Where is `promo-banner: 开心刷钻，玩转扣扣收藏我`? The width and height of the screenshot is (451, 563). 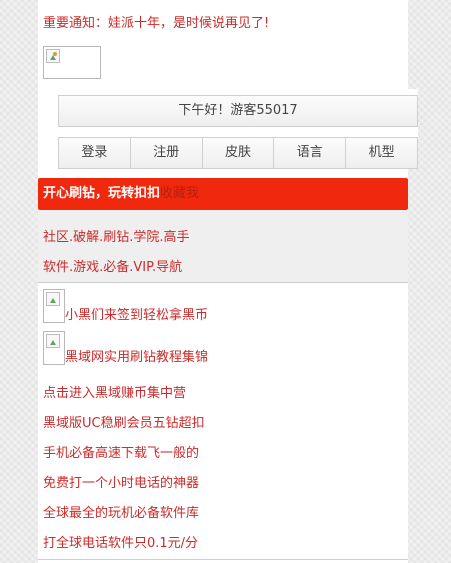
promo-banner: 开心刷钻，玩转扣扣收藏我 is located at coordinates (223, 194).